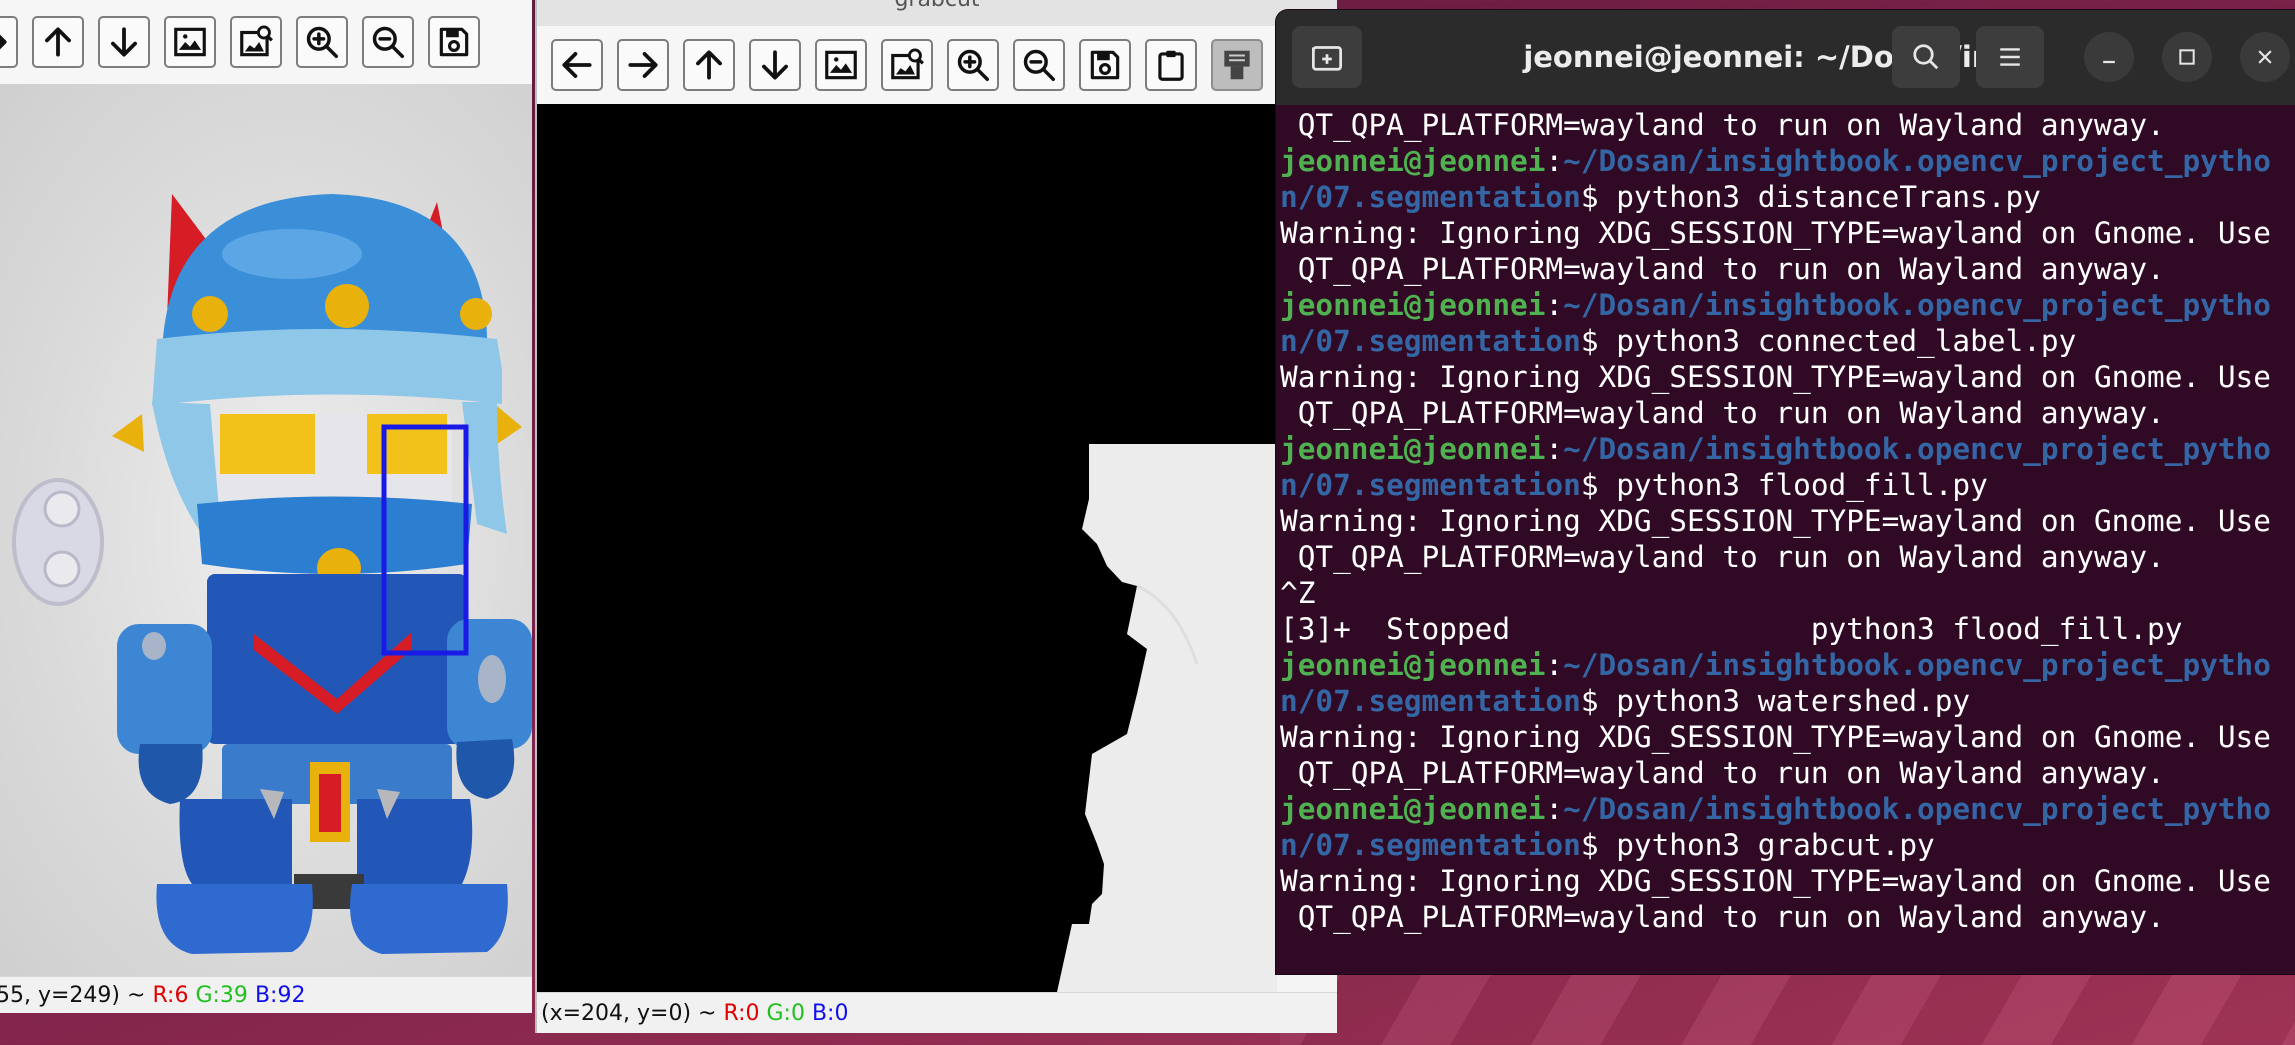 This screenshot has width=2295, height=1045. I want to click on maximize-button, so click(2187, 57).